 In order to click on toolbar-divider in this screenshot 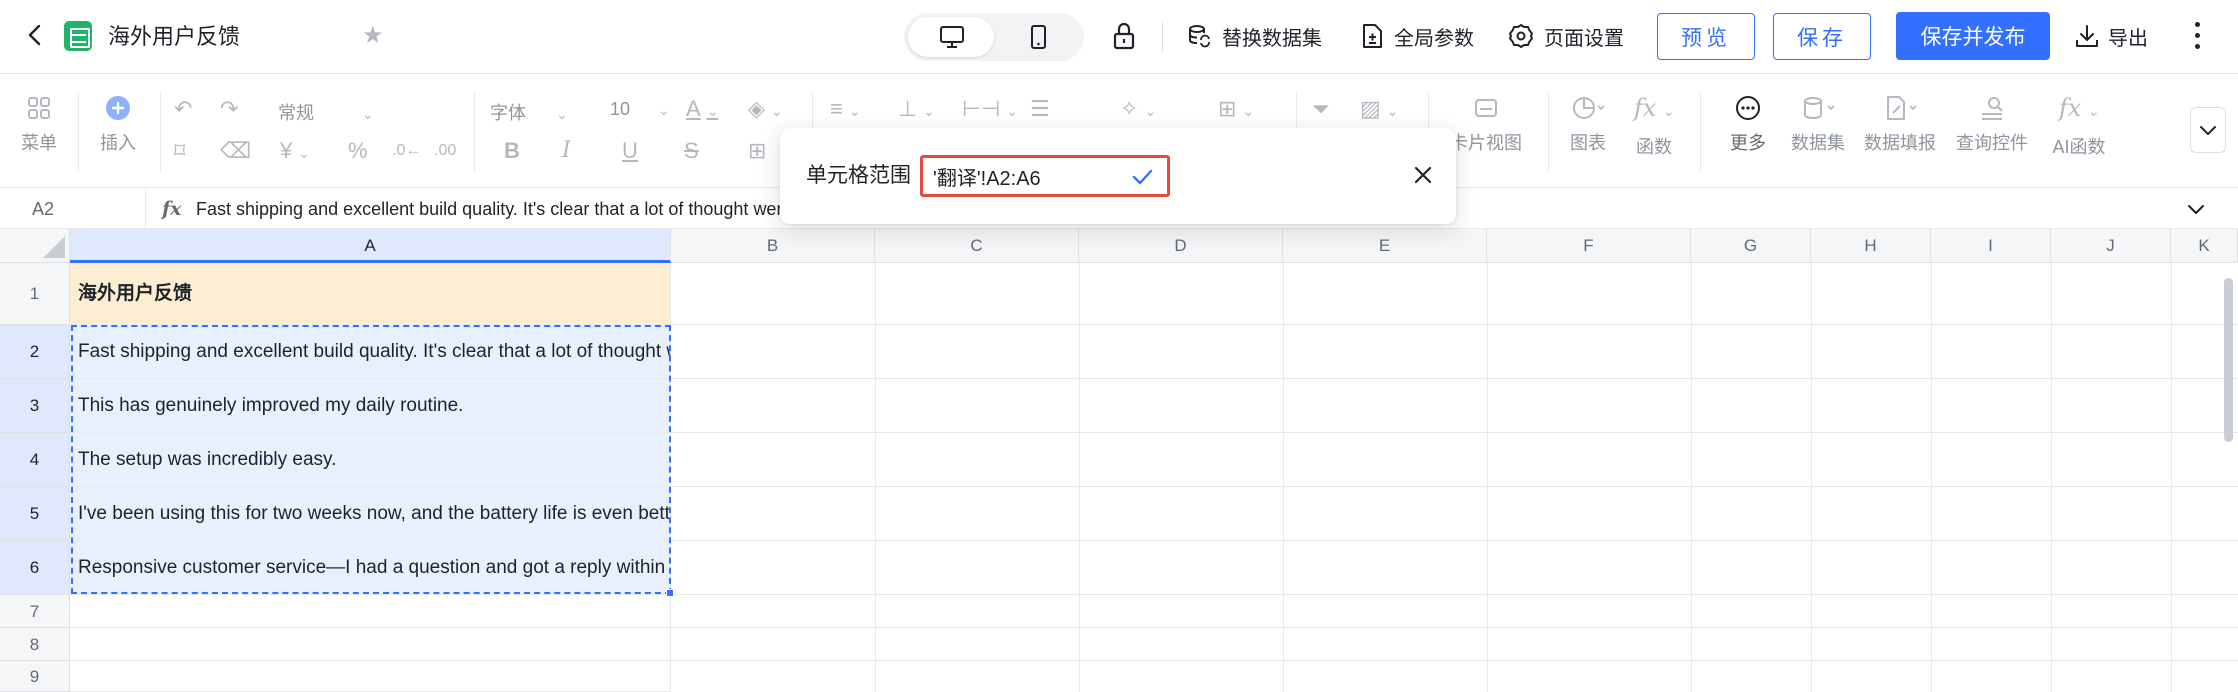, I will do `click(1162, 37)`.